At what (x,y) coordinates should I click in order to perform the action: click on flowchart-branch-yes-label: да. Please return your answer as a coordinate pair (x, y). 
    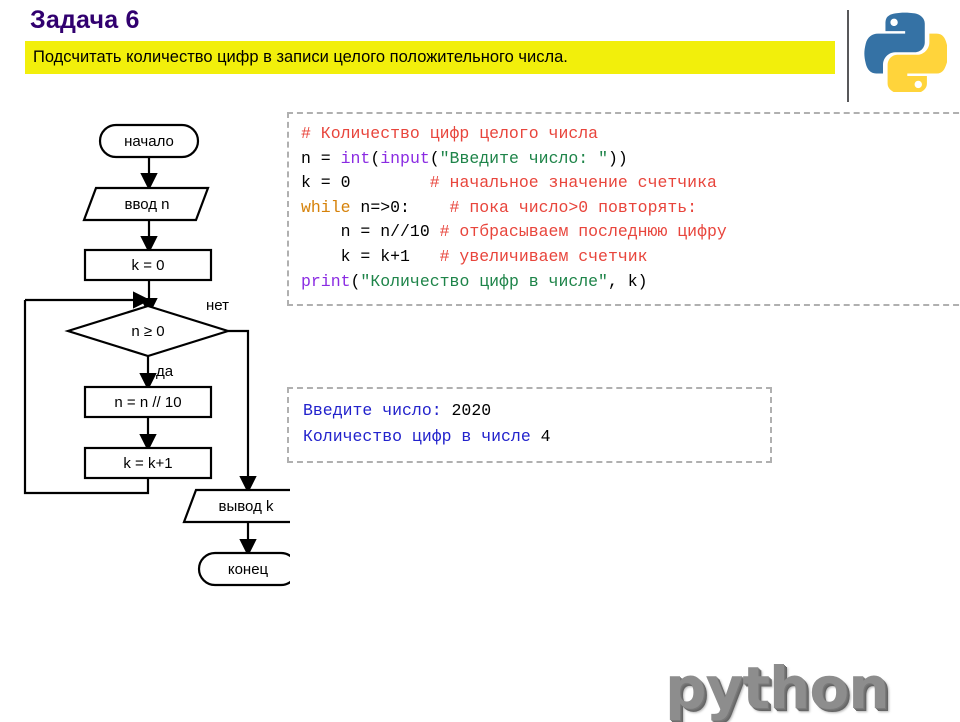
    Looking at the image, I should click on (165, 371).